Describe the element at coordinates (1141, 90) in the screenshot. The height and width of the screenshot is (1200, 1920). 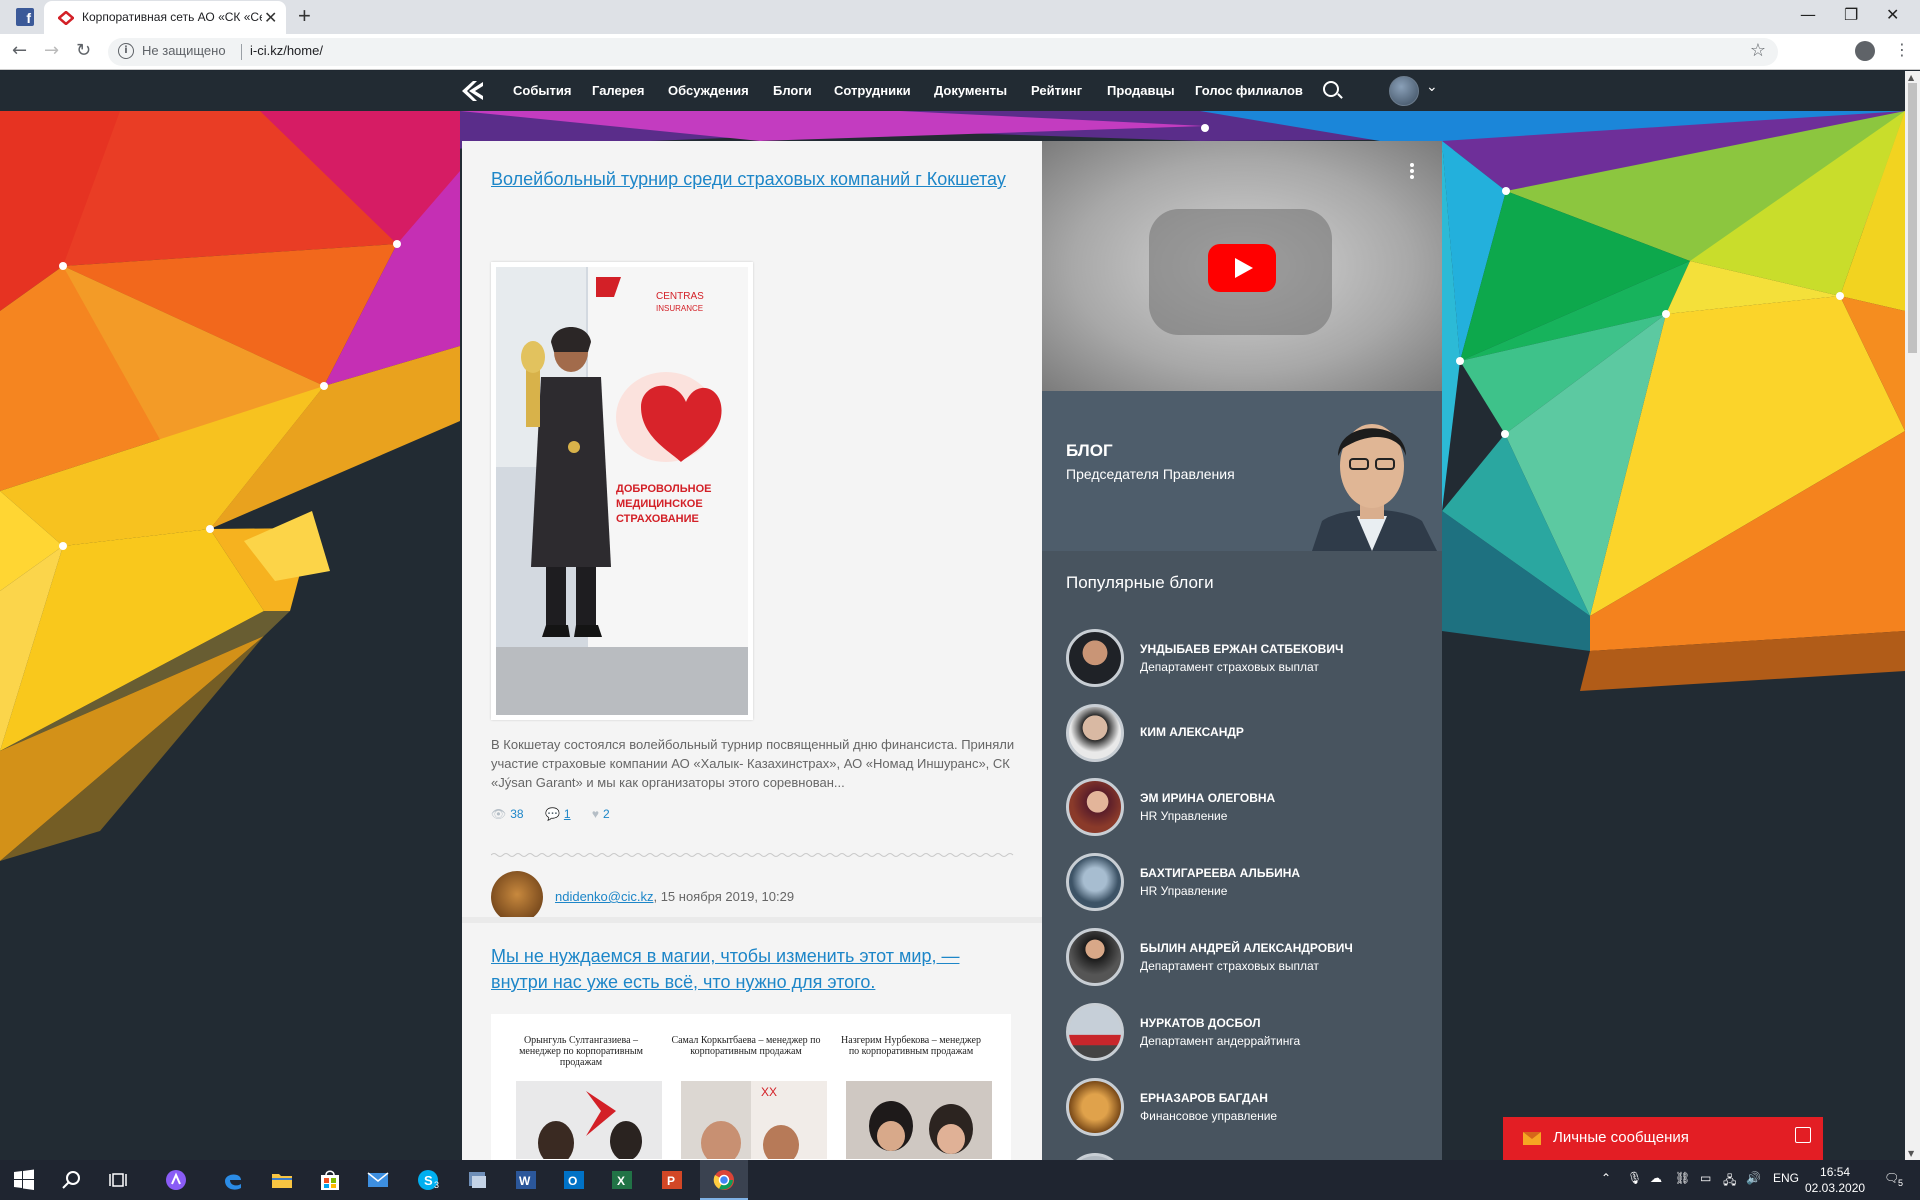
I see `nav-item-sellers: Продавцы` at that location.